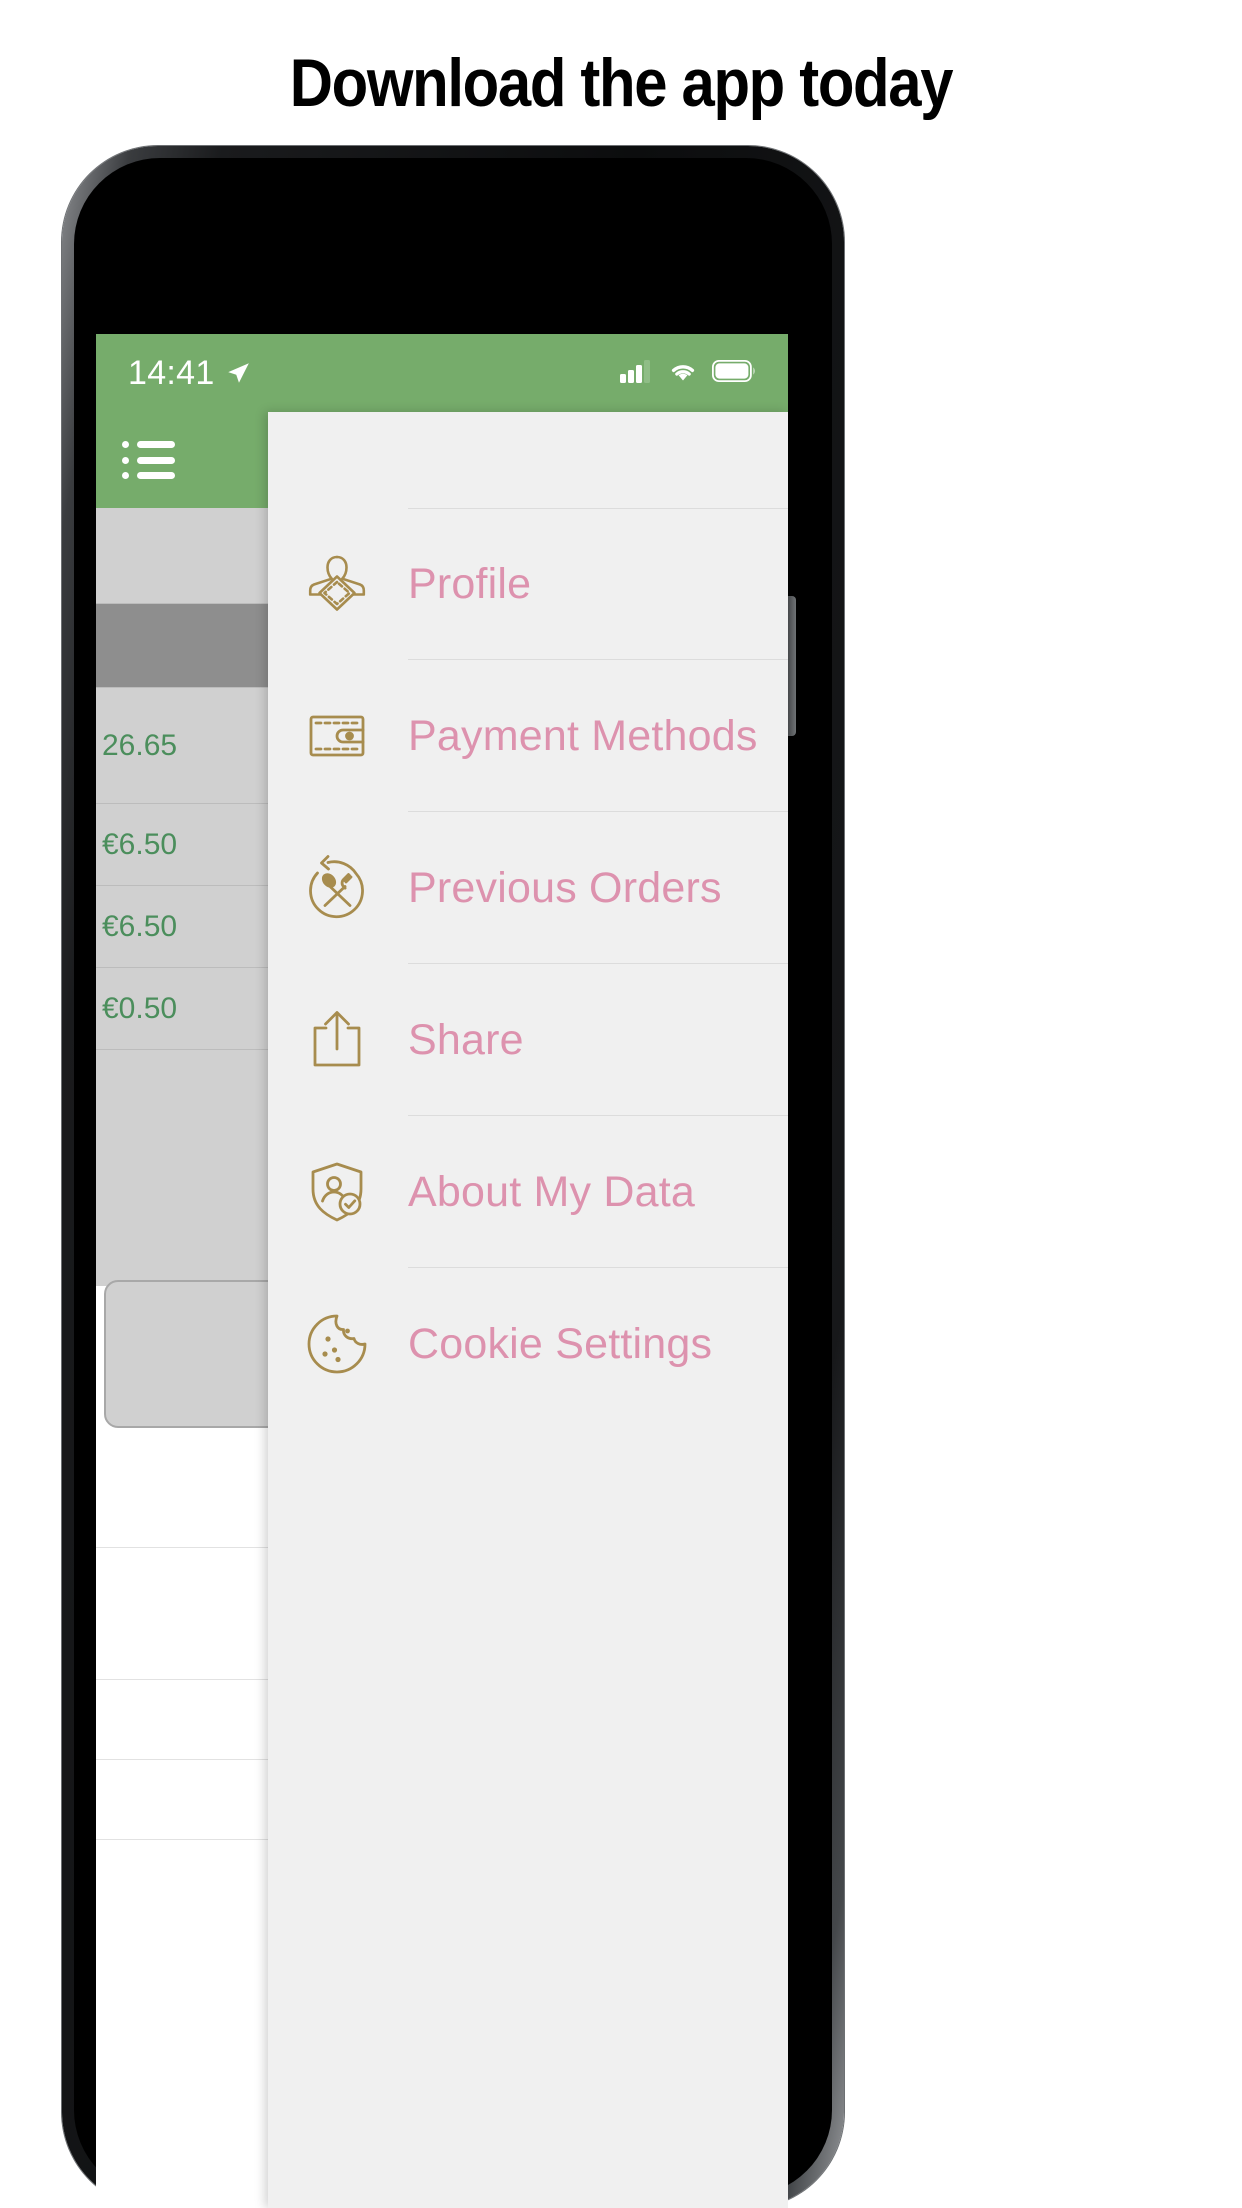  Describe the element at coordinates (171, 372) in the screenshot. I see `status-time: 14:41` at that location.